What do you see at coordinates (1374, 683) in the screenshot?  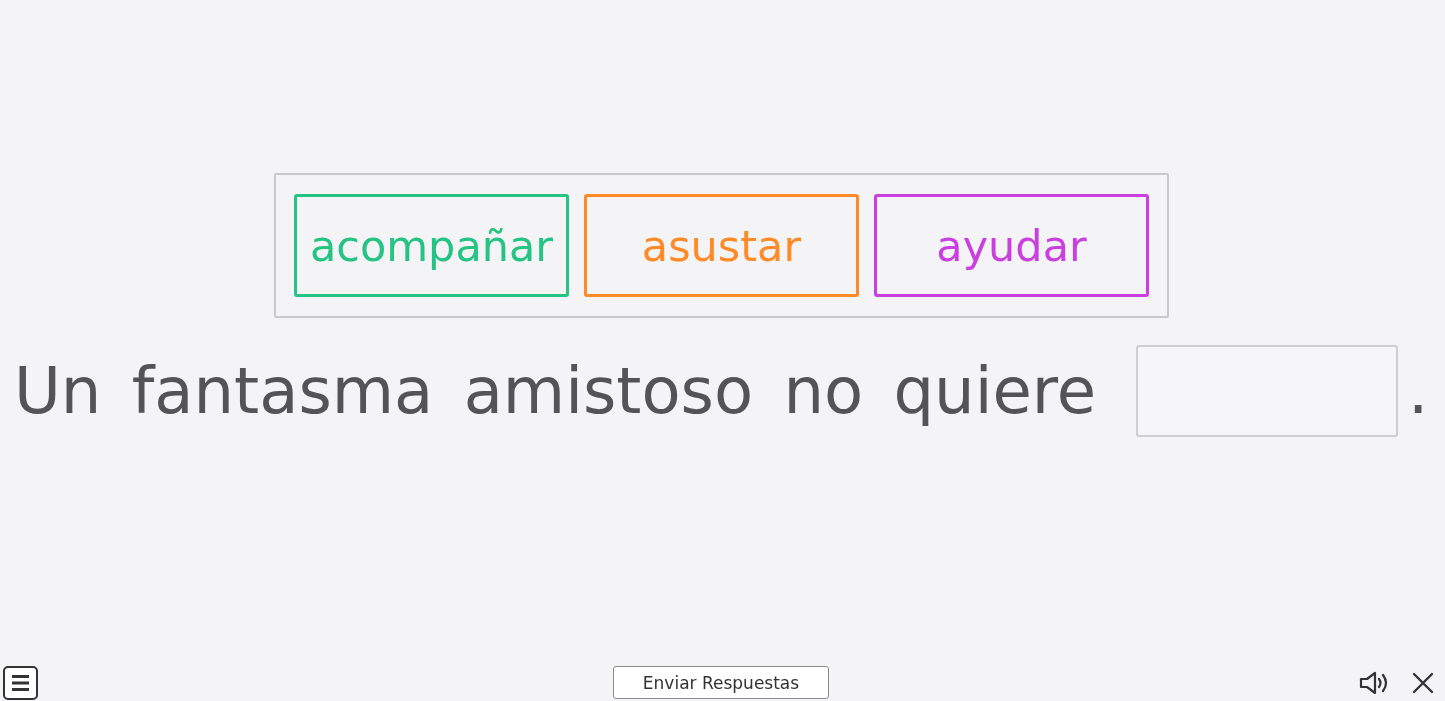 I see `speaker-icon` at bounding box center [1374, 683].